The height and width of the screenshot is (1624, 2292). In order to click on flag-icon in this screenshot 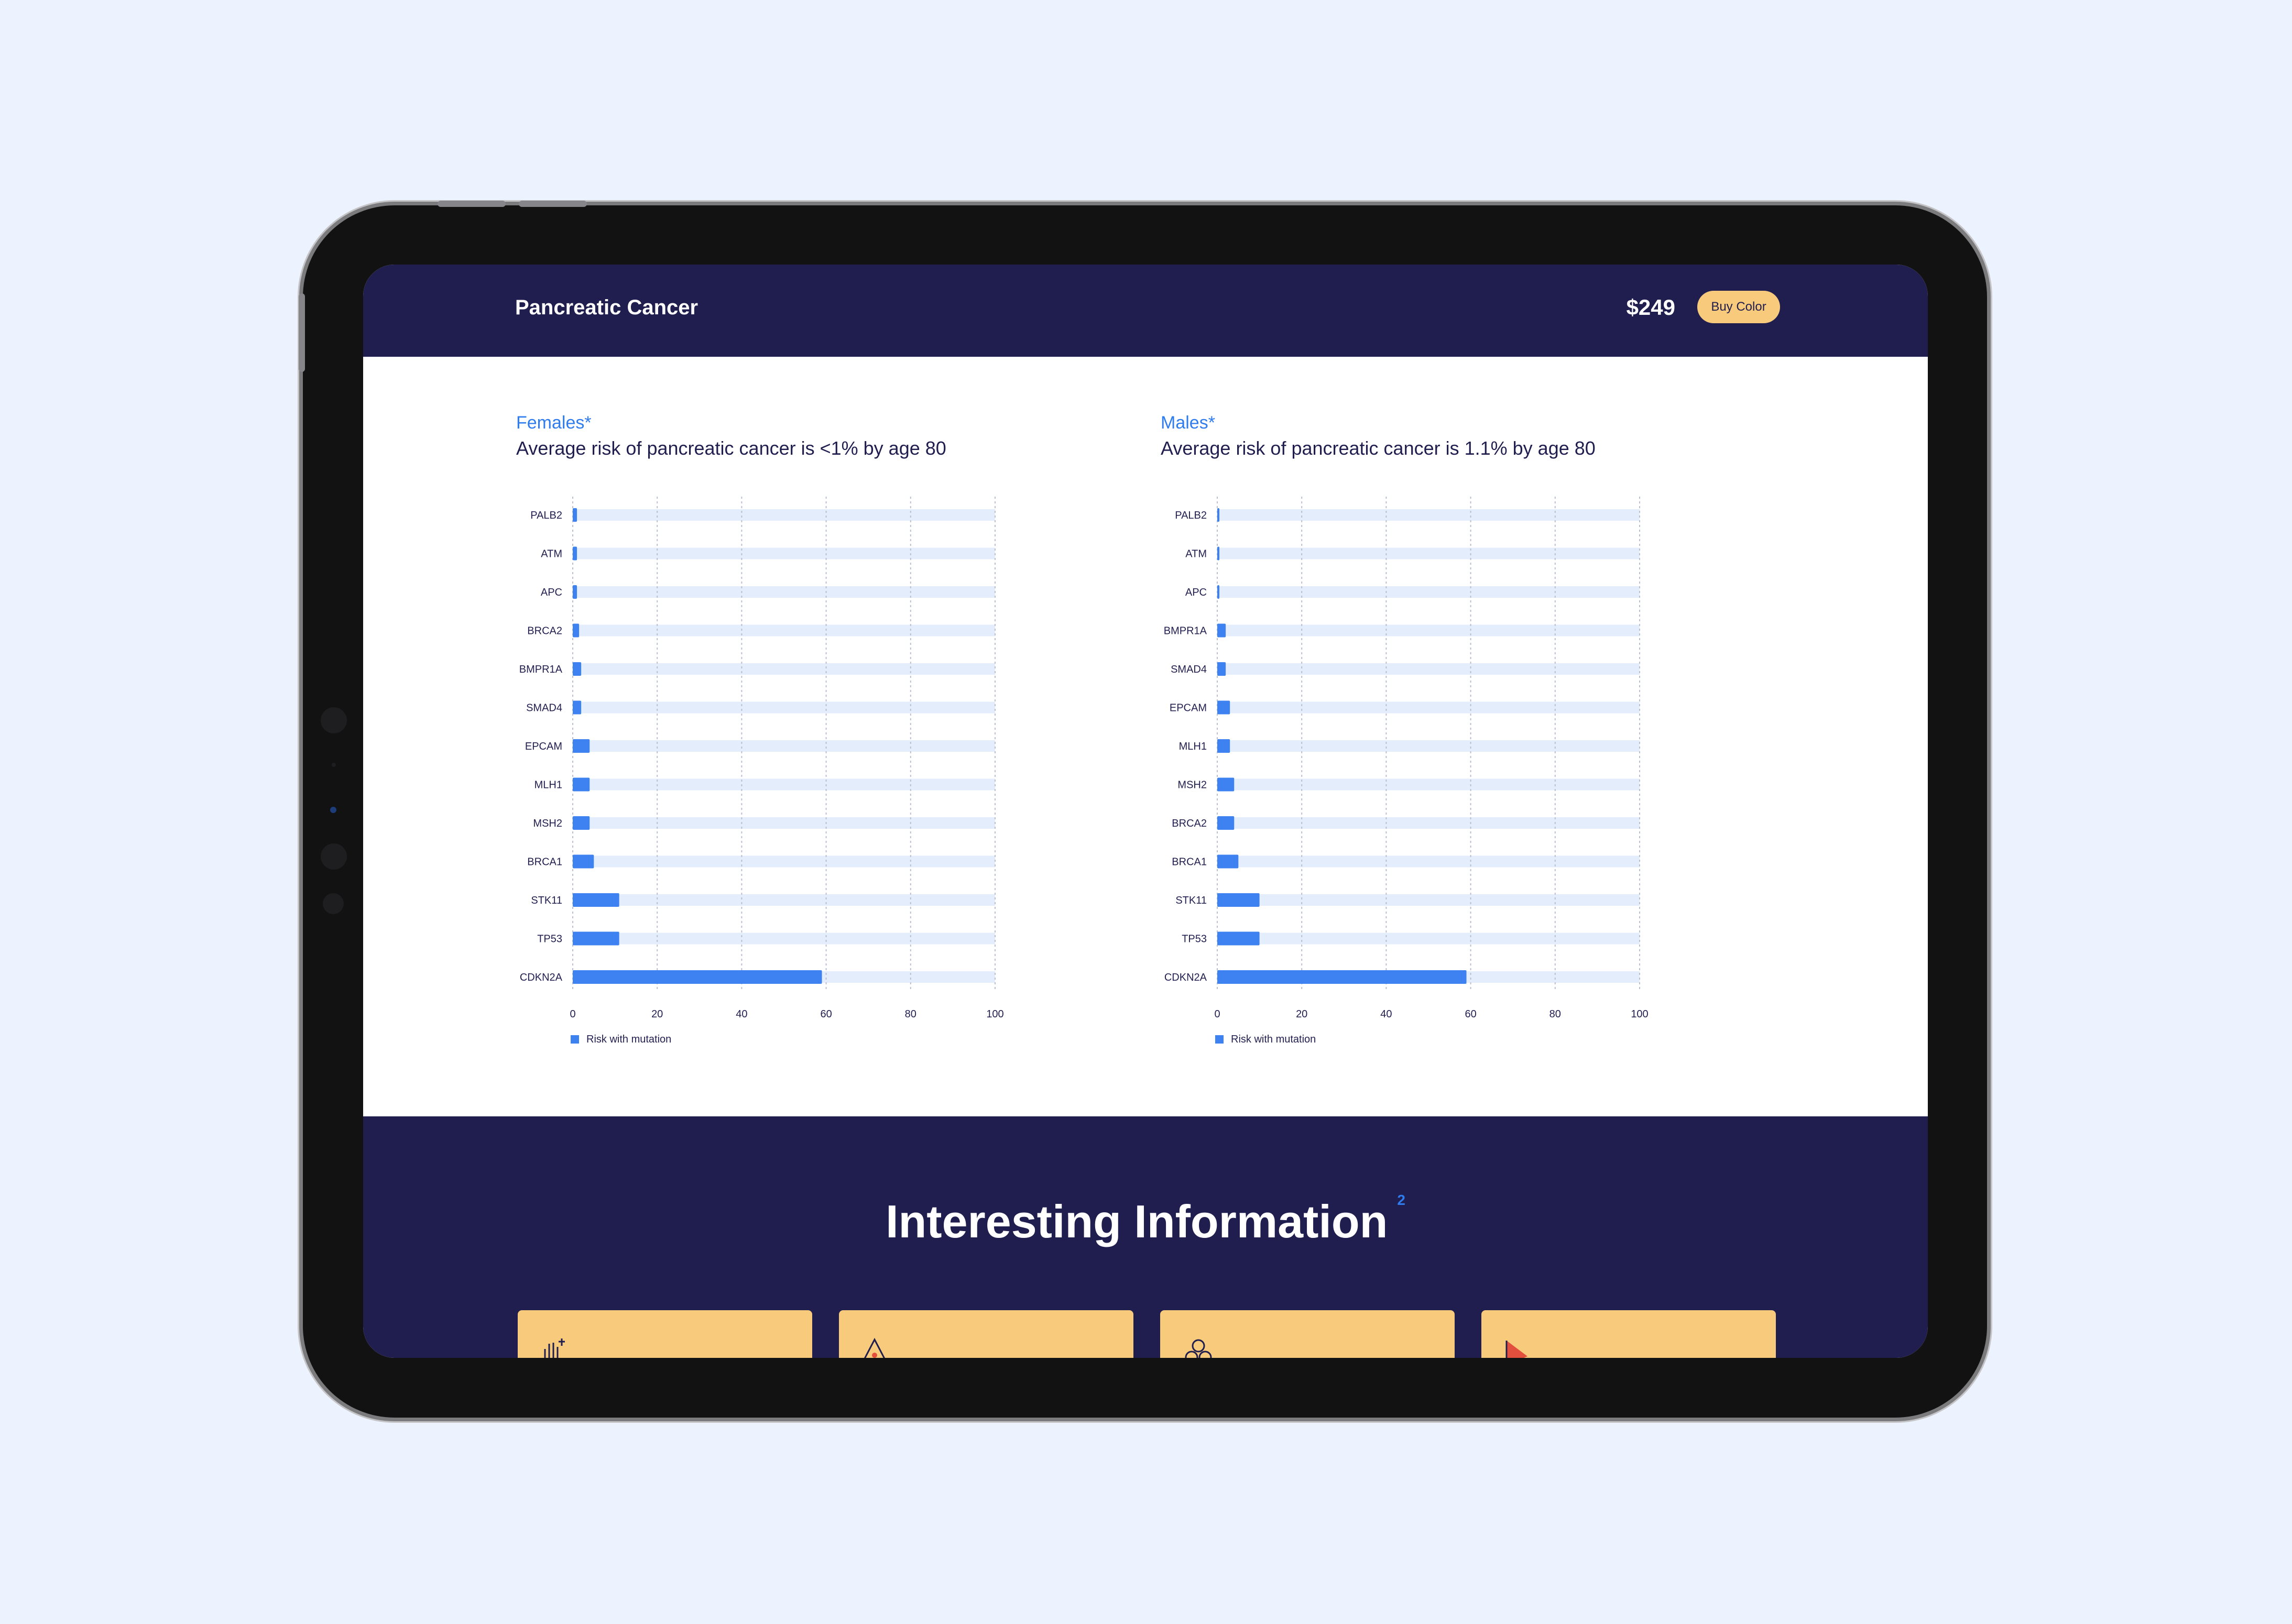, I will do `click(1516, 1350)`.